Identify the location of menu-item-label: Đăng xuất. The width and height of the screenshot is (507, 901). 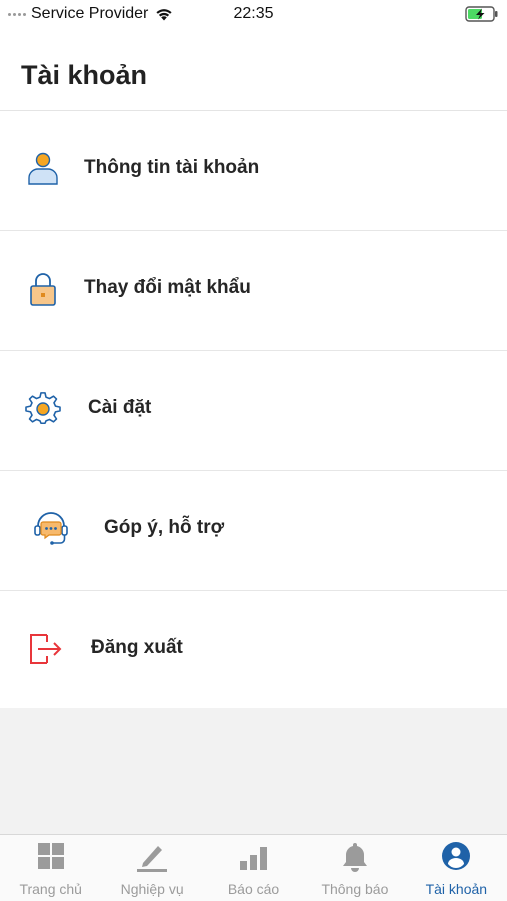
(137, 647).